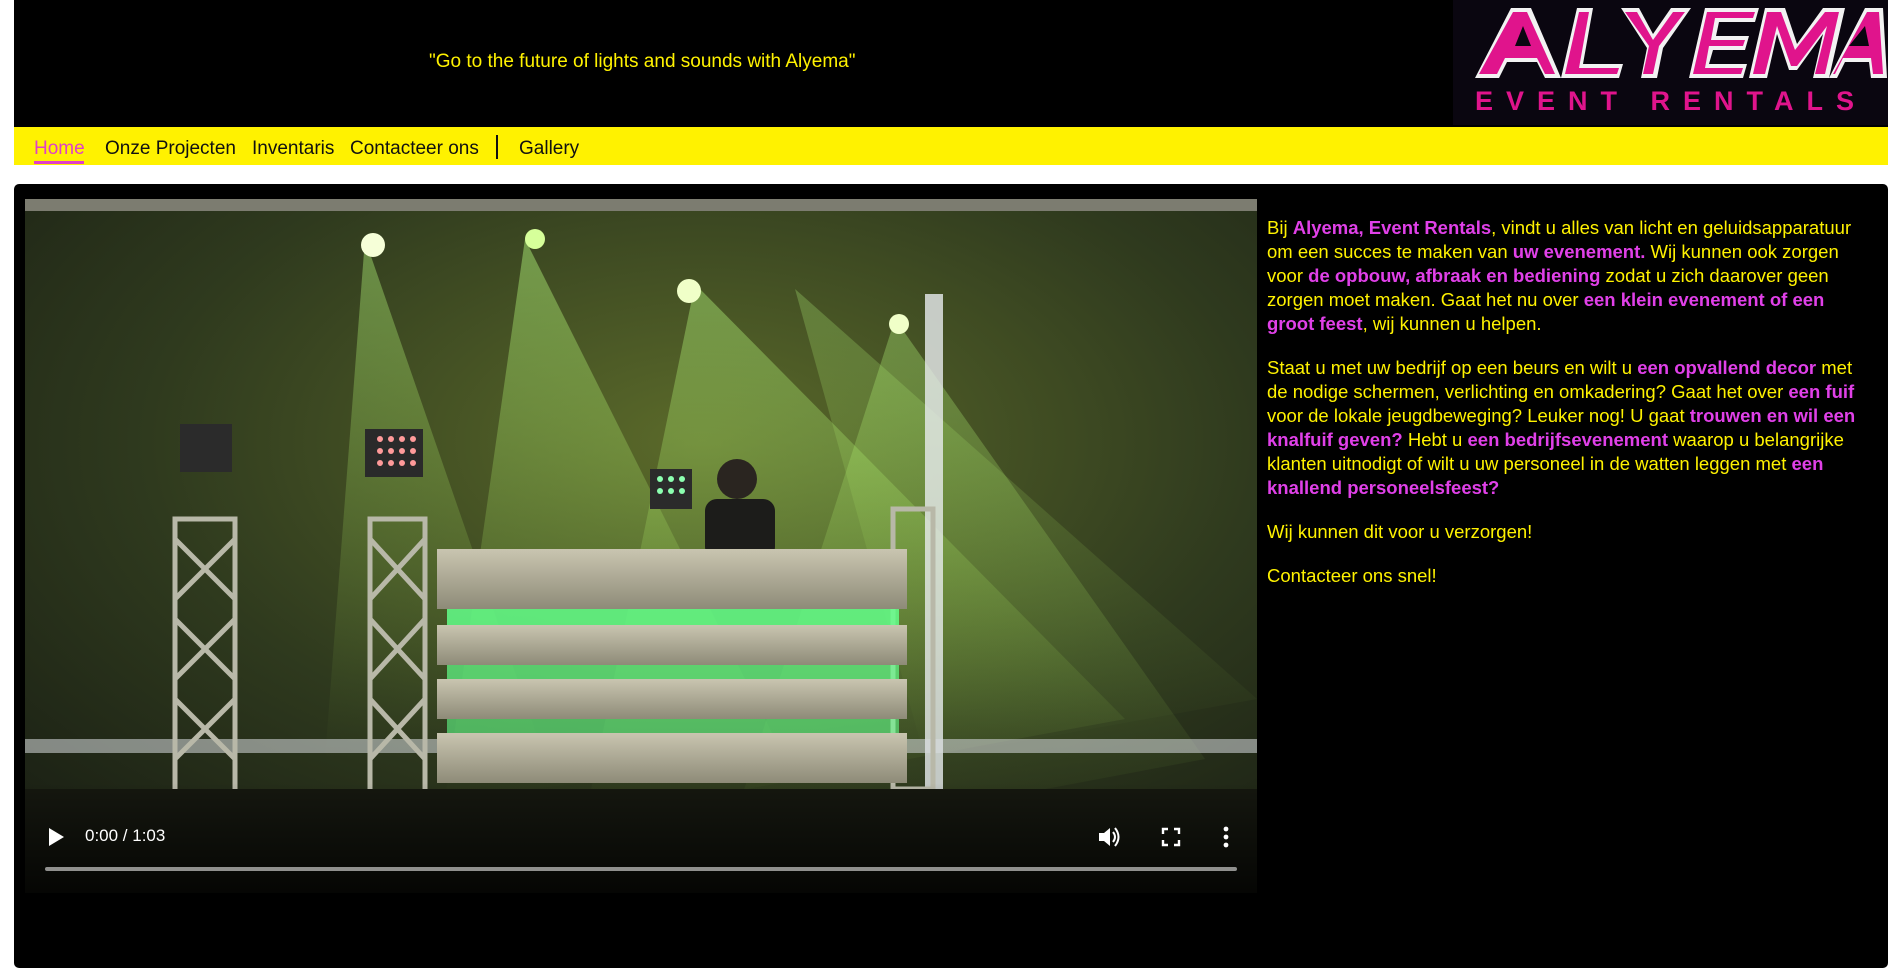 This screenshot has width=1902, height=968. Describe the element at coordinates (641, 869) in the screenshot. I see `video-progress-bar` at that location.